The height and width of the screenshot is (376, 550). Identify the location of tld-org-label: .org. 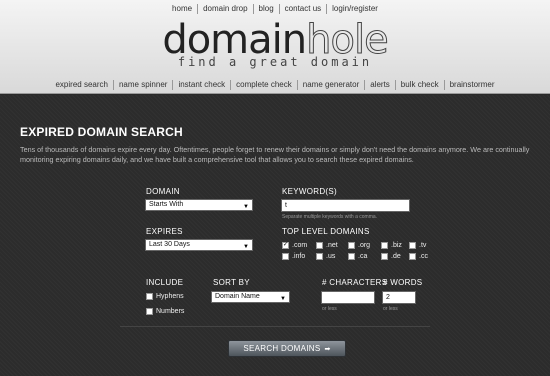
(364, 245).